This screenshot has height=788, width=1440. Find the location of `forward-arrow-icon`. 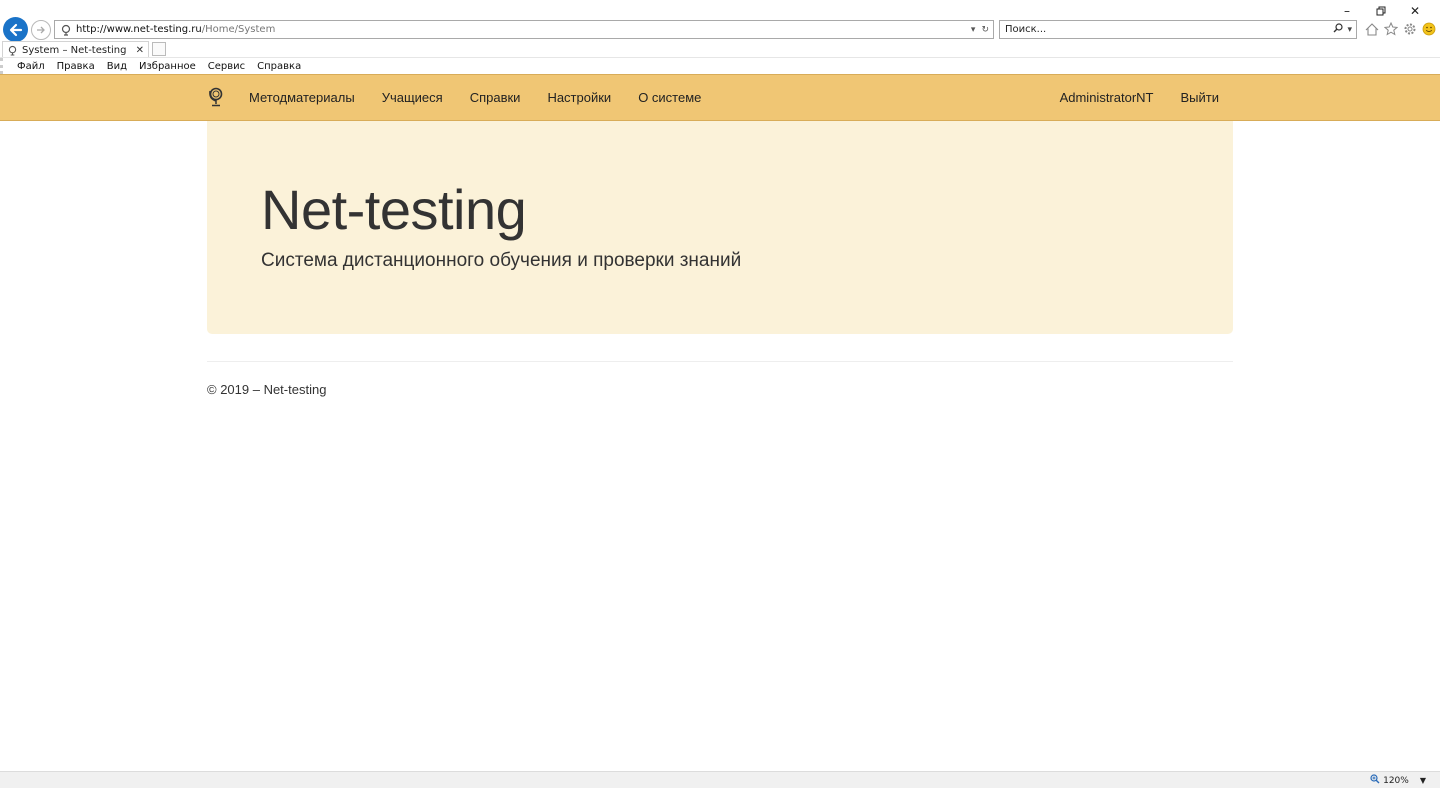

forward-arrow-icon is located at coordinates (41, 30).